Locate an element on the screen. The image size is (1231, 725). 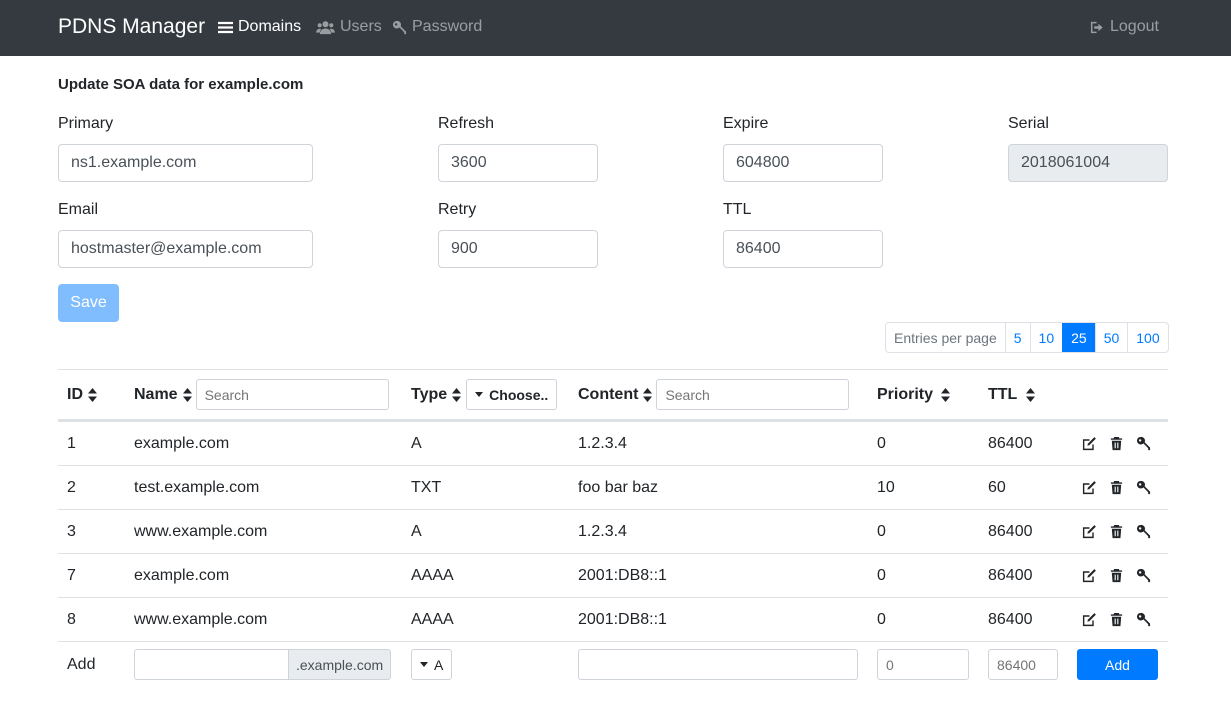
ttl-input is located at coordinates (803, 249).